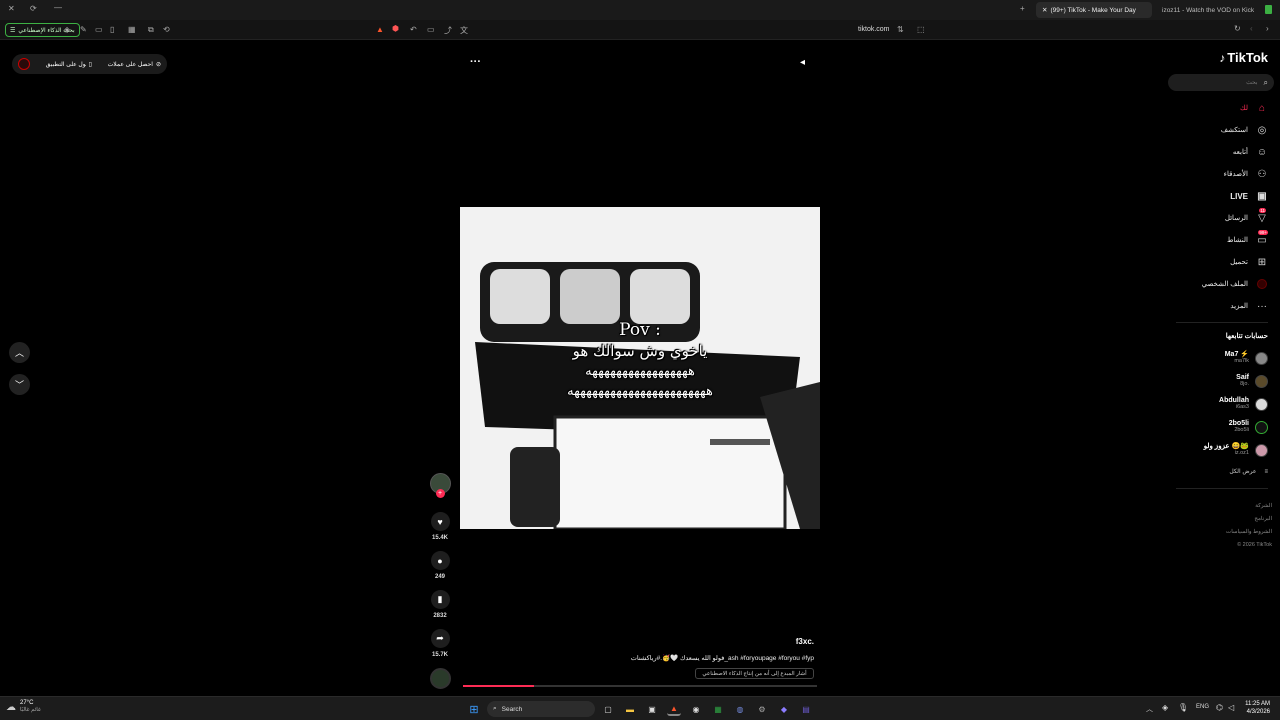 The image size is (1280, 720). Describe the element at coordinates (1250, 152) in the screenshot. I see `sidebar-item-following: أتابعه ☺` at that location.